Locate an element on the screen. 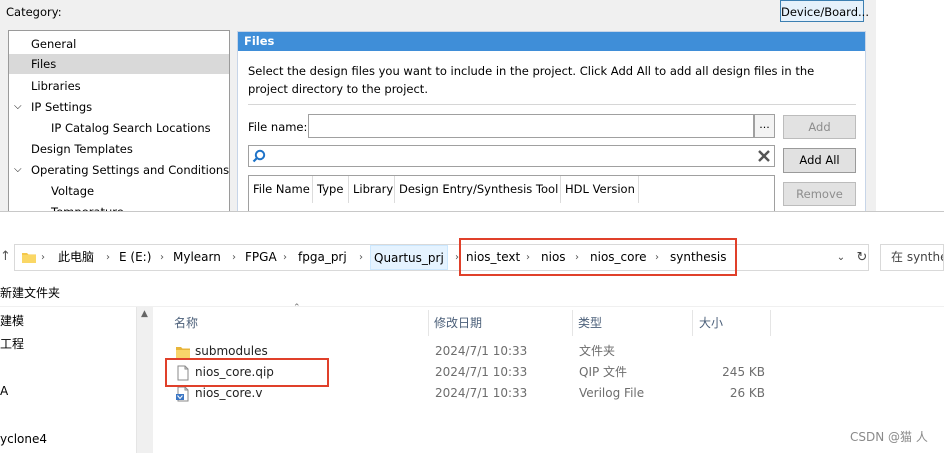  column-name: 名称 is located at coordinates (186, 322).